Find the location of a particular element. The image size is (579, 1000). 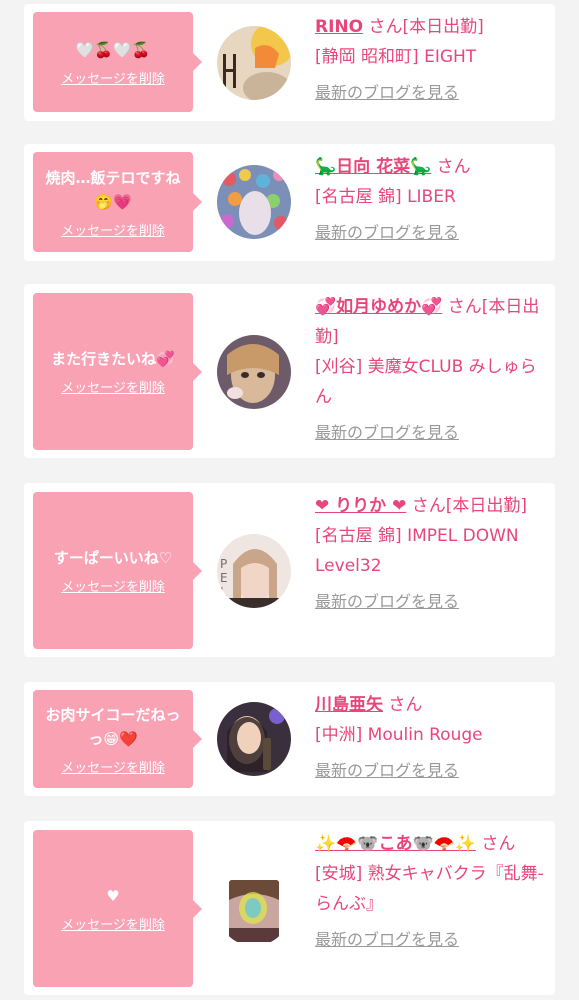

cast-name-link: 💞如月ゆめか💞 is located at coordinates (378, 307).